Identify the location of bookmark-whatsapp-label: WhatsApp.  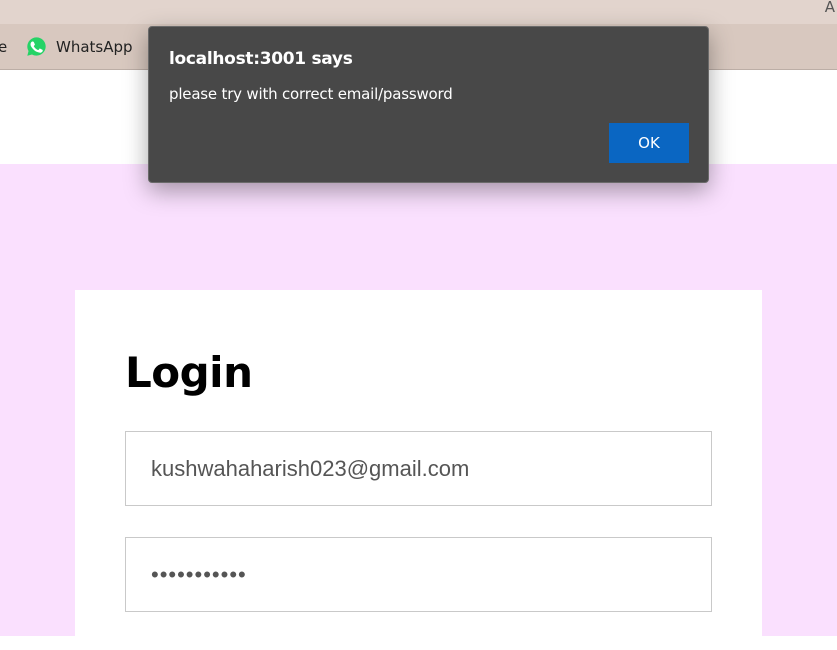
(94, 46).